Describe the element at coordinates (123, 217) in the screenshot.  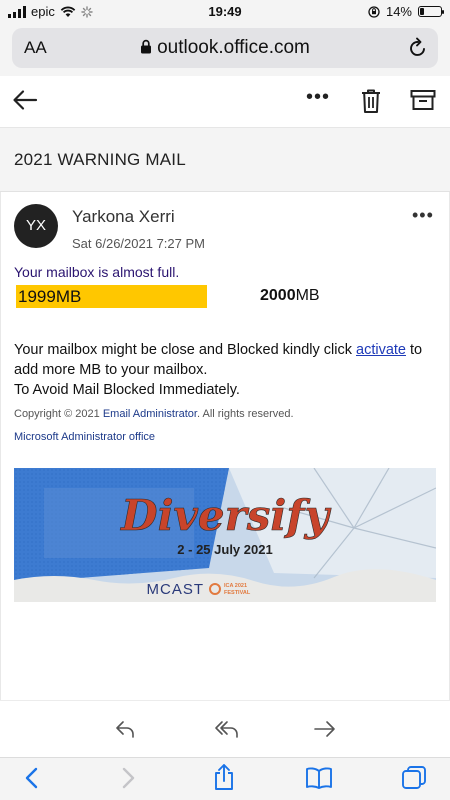
I see `sender-name: Yarkona Xerri` at that location.